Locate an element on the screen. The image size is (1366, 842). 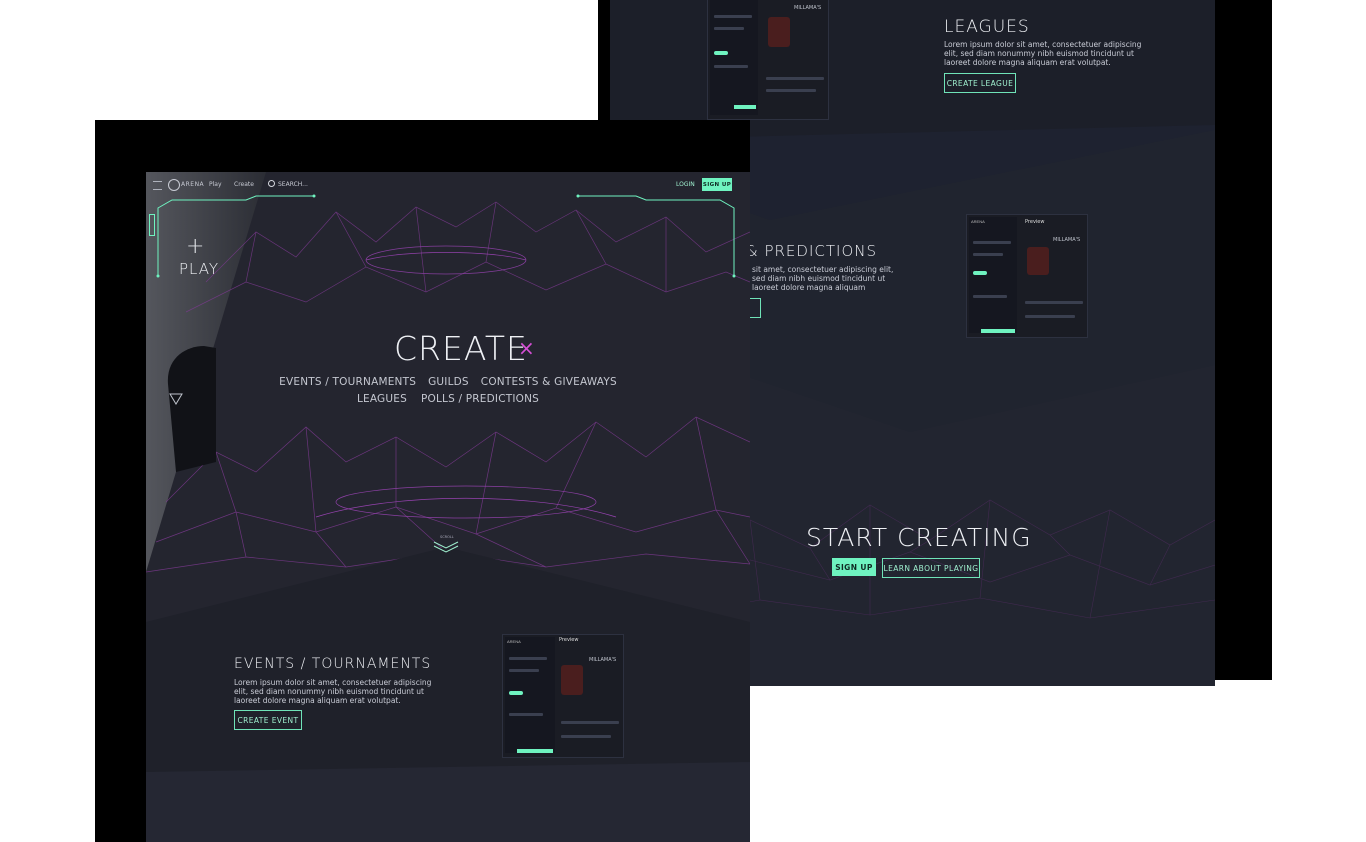
preview-label: Preview is located at coordinates (1035, 222).